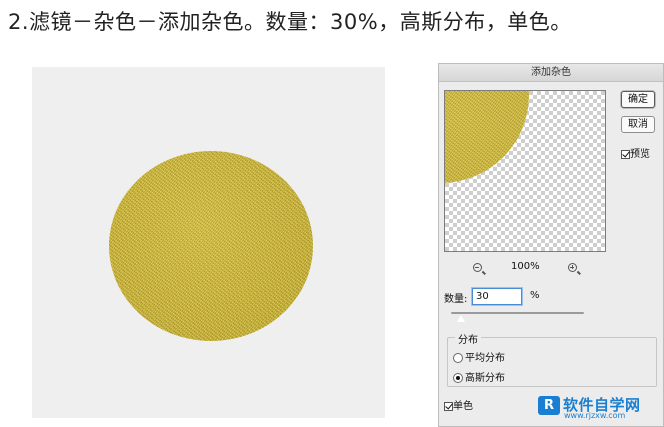  Describe the element at coordinates (595, 415) in the screenshot. I see `watermark-url: www.rjzxw.com` at that location.